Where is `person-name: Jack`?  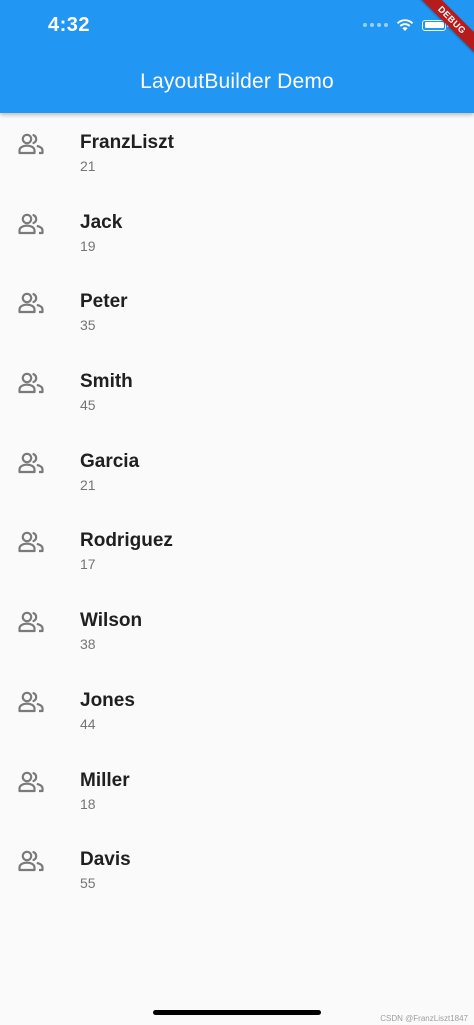 person-name: Jack is located at coordinates (101, 222).